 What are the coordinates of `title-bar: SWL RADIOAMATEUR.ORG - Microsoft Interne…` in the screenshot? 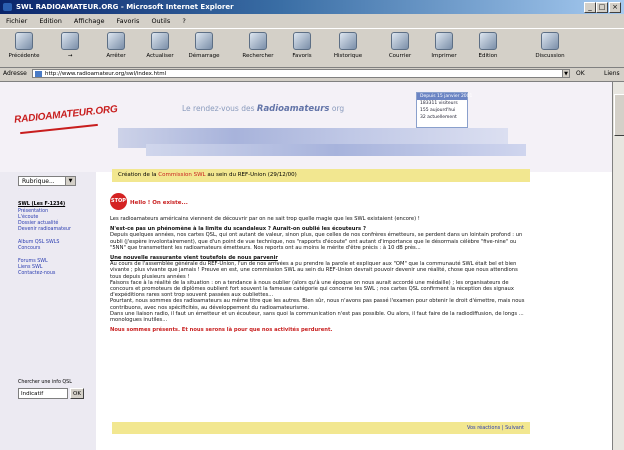 It's located at (312, 7).